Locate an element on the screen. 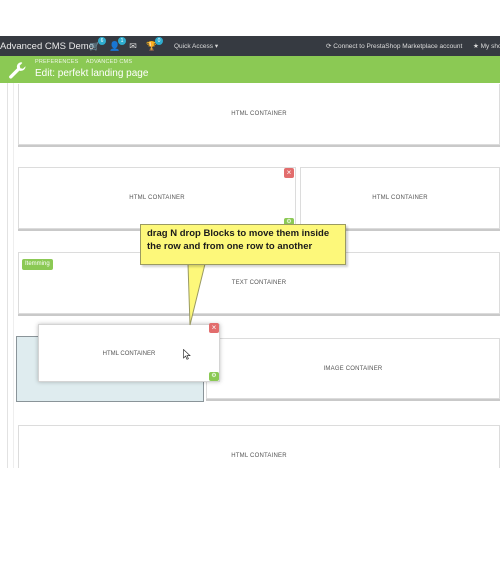  cart-icon: 🛒 6 is located at coordinates (97, 44).